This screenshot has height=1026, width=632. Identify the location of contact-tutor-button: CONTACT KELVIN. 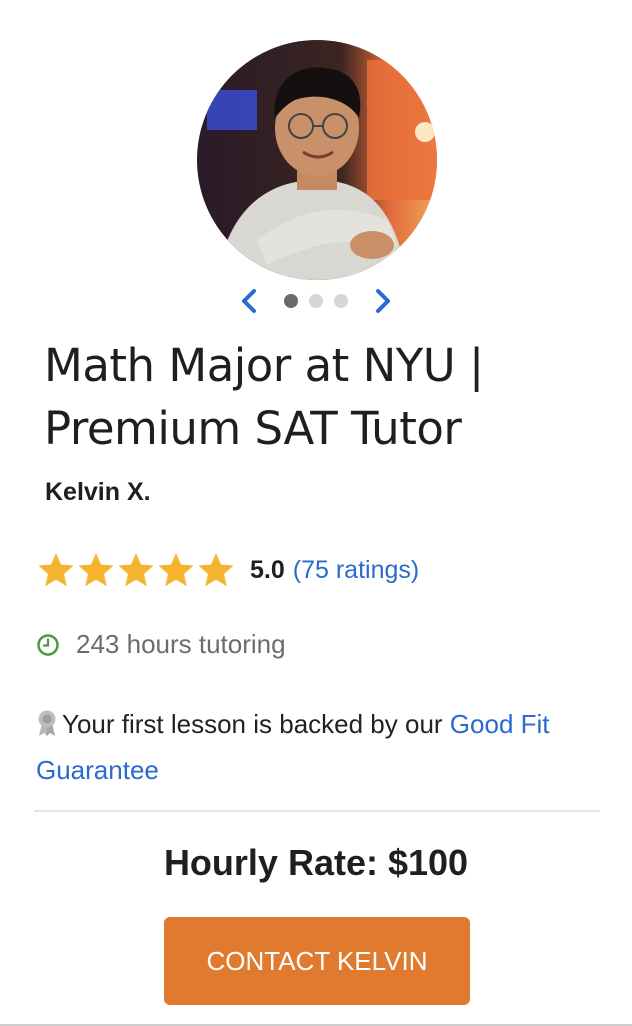
(317, 961).